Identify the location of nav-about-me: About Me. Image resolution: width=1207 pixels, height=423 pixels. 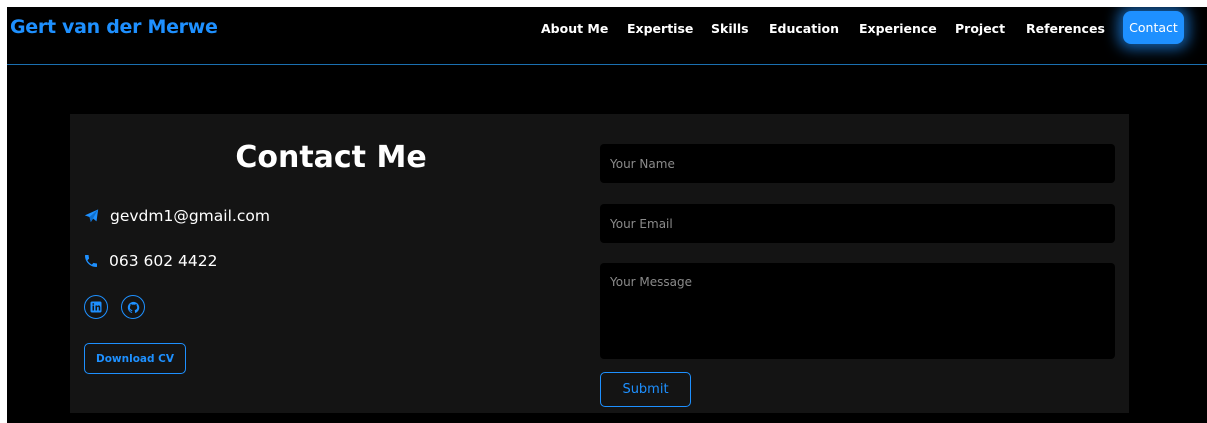
(574, 28).